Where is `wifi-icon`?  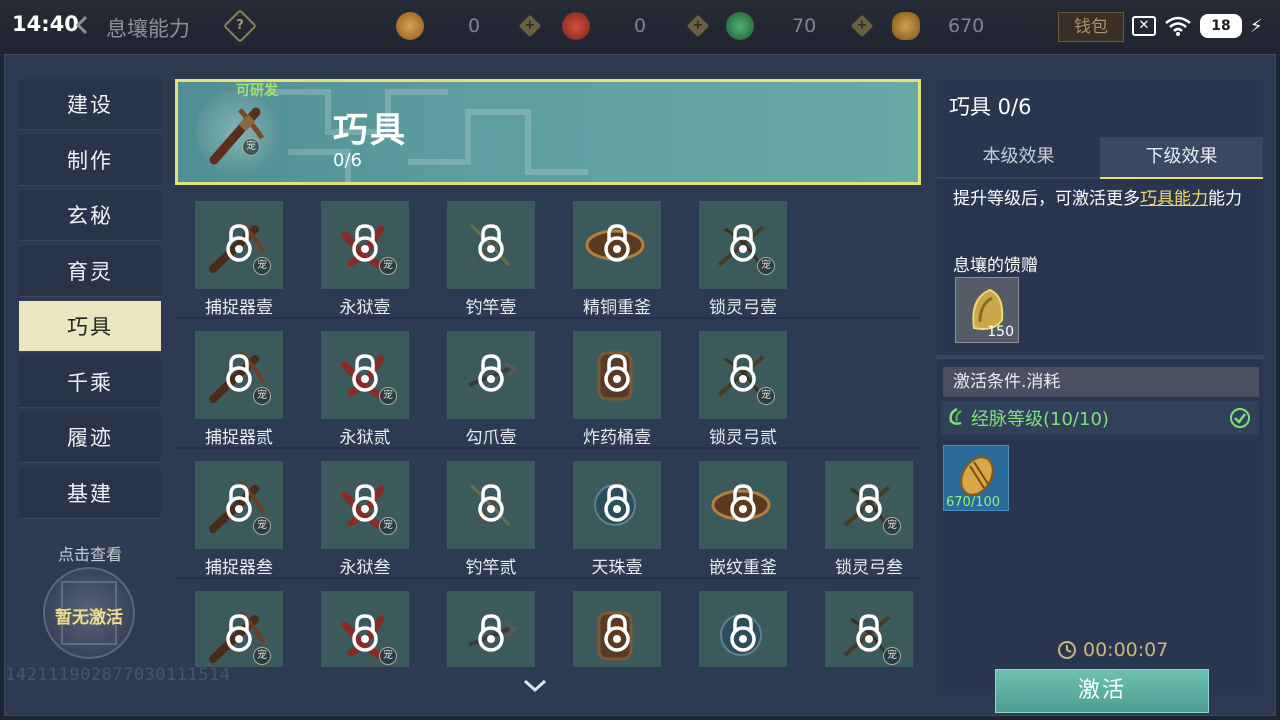
wifi-icon is located at coordinates (1178, 26).